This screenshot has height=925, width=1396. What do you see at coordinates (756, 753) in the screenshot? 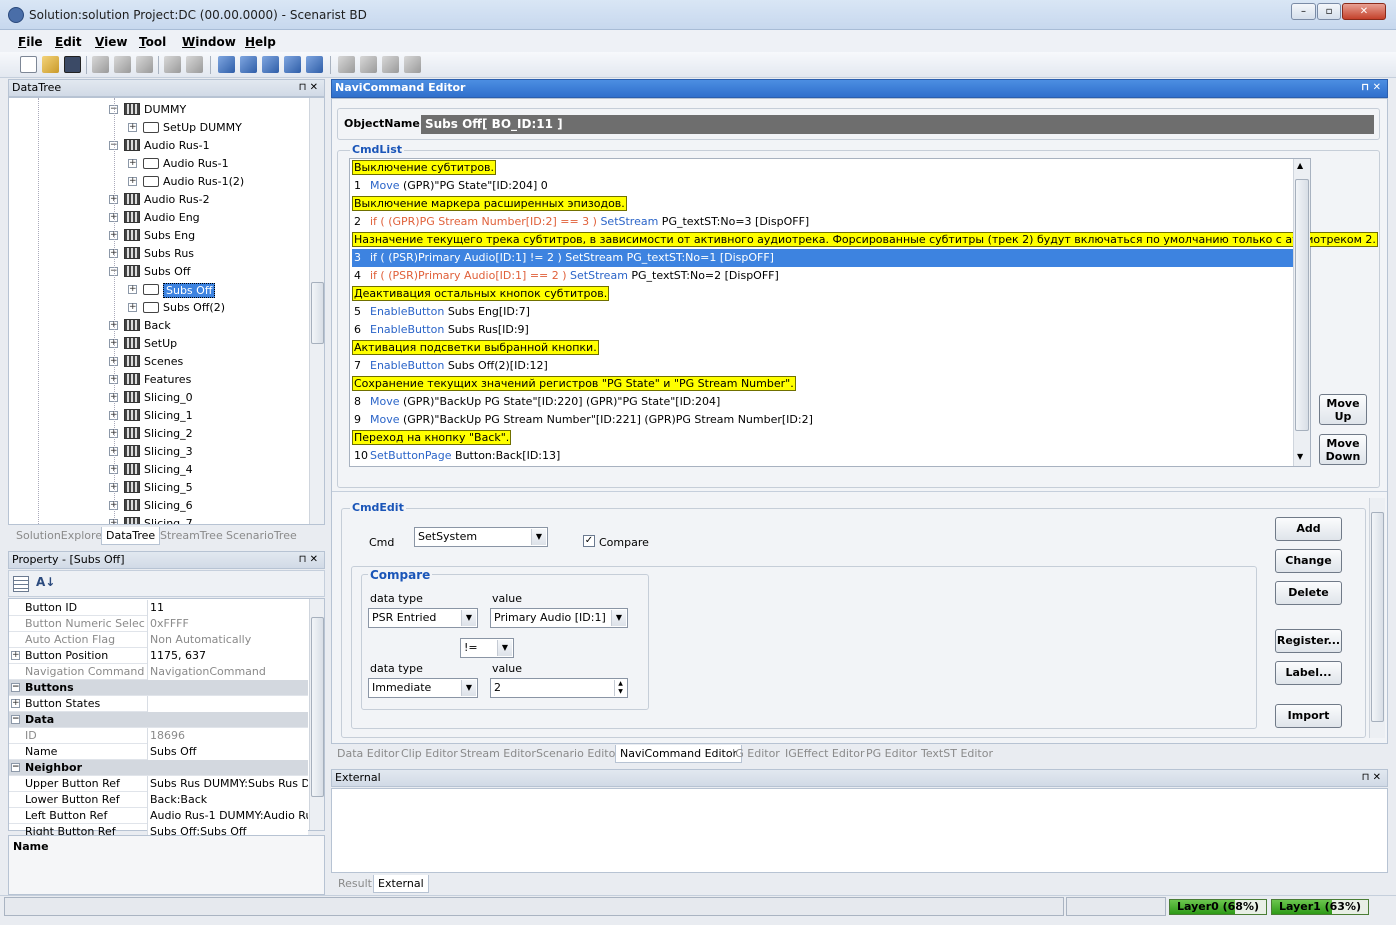
I see `tab-ig-editor: IG Editor` at bounding box center [756, 753].